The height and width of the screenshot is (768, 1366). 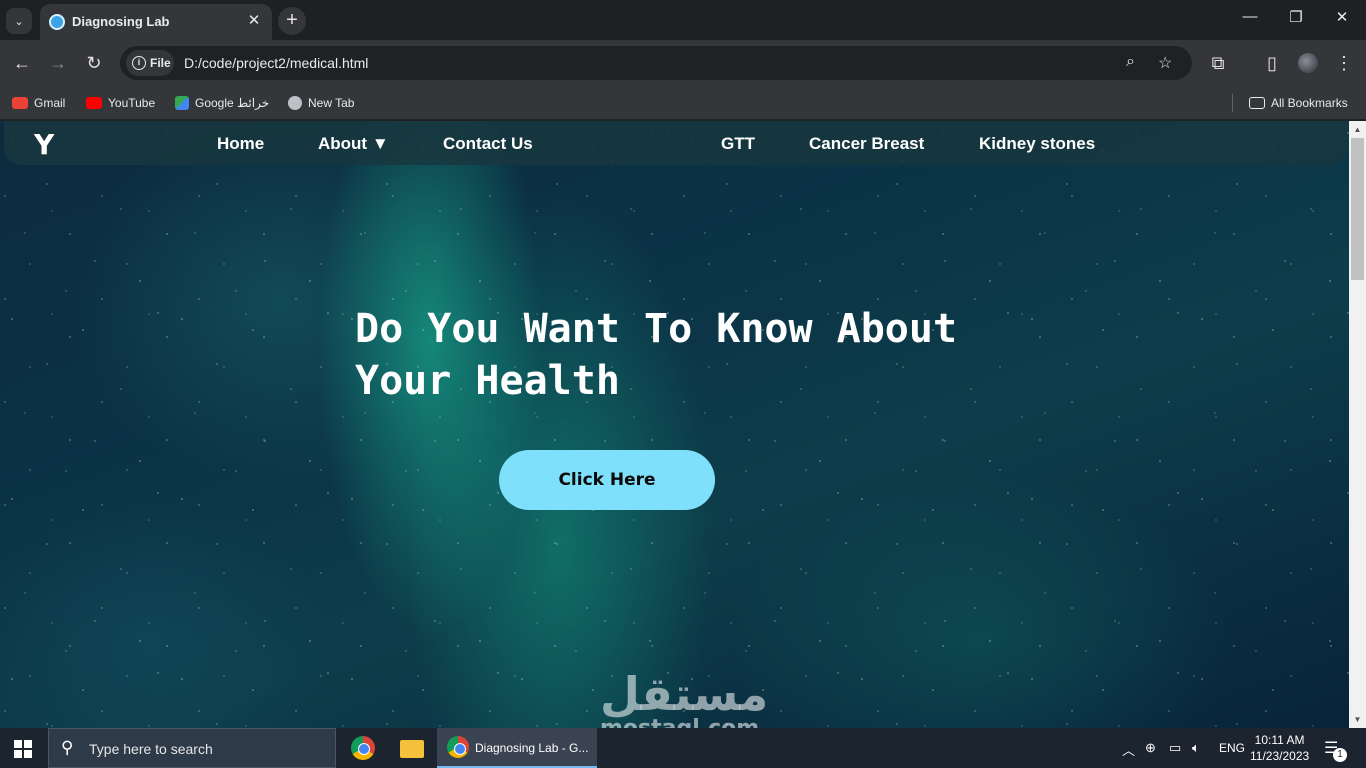 I want to click on url-text: D:/code/project2/medical.html, so click(x=276, y=63).